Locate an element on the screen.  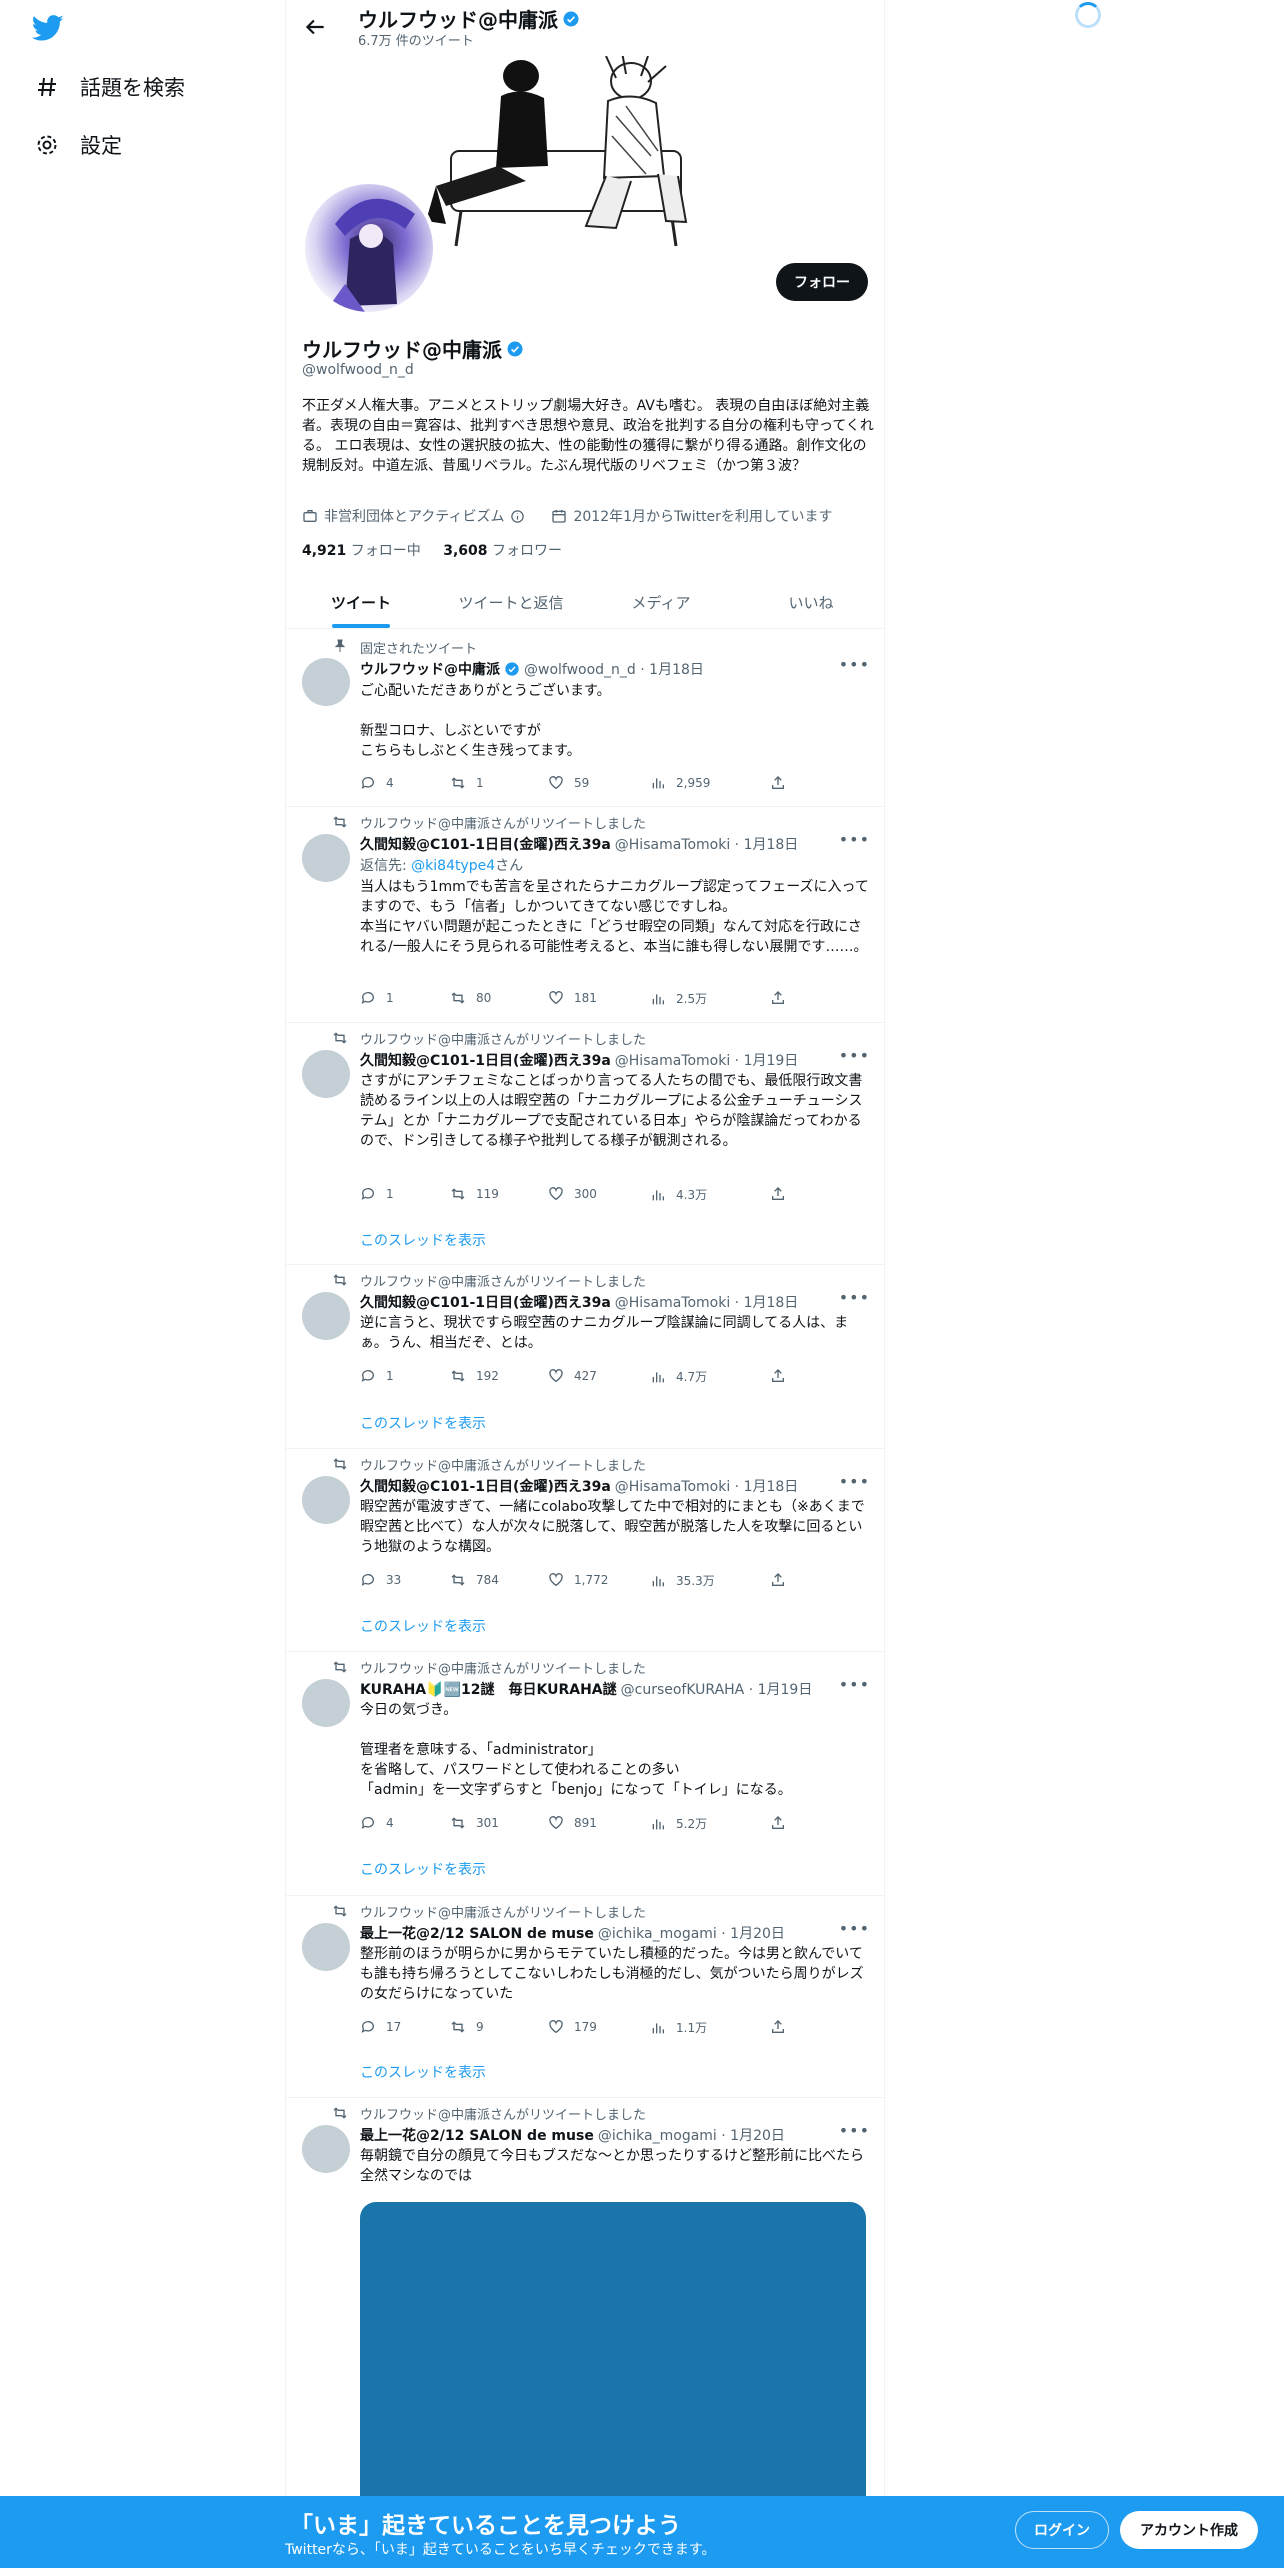
tweet-handle-date: @HisamaTomoki · 1月19日 is located at coordinates (707, 1060).